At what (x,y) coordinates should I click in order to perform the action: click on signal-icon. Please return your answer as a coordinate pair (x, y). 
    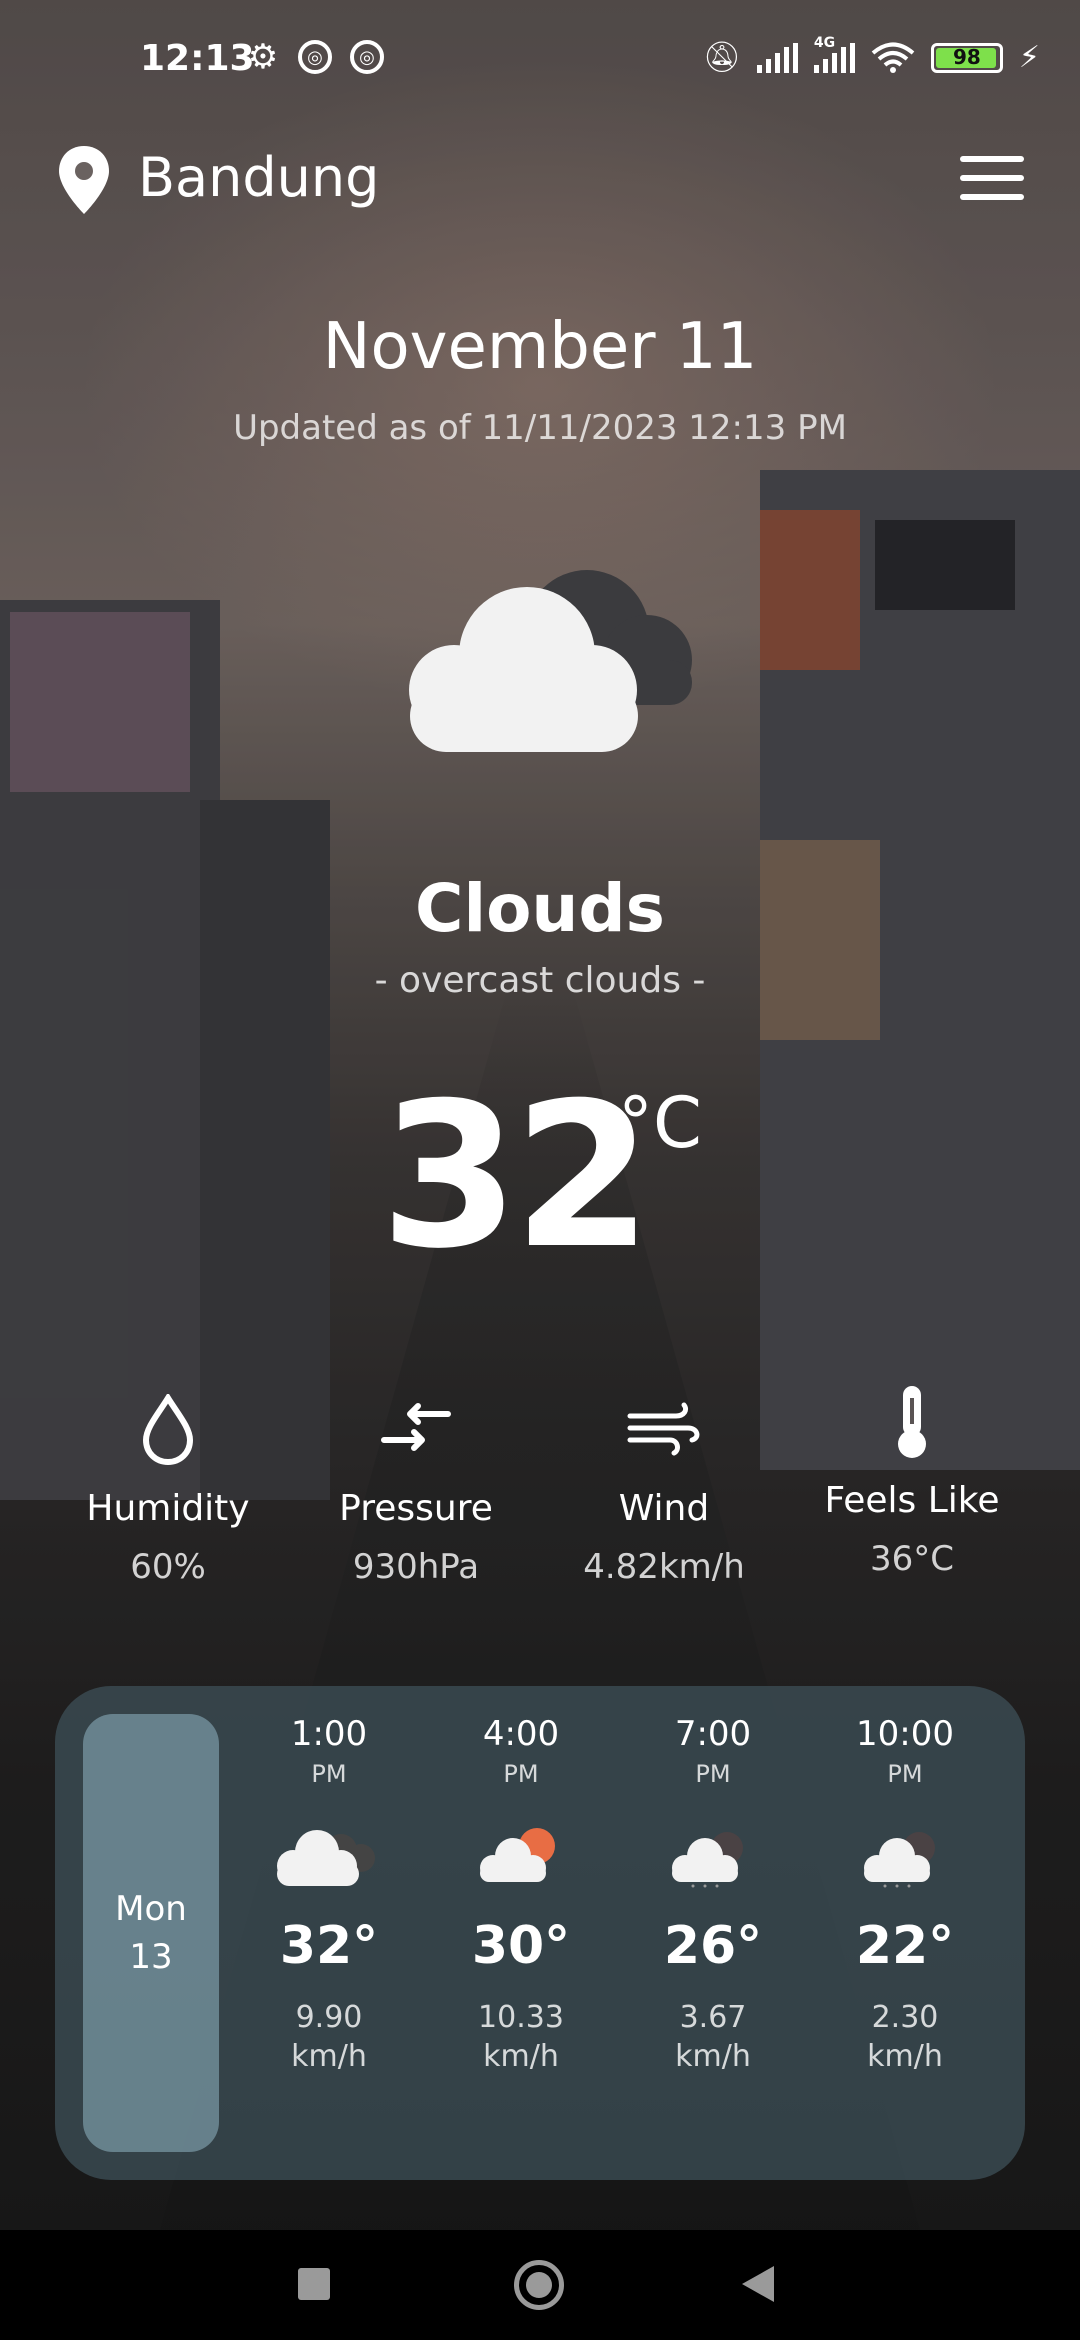
    Looking at the image, I should click on (777, 57).